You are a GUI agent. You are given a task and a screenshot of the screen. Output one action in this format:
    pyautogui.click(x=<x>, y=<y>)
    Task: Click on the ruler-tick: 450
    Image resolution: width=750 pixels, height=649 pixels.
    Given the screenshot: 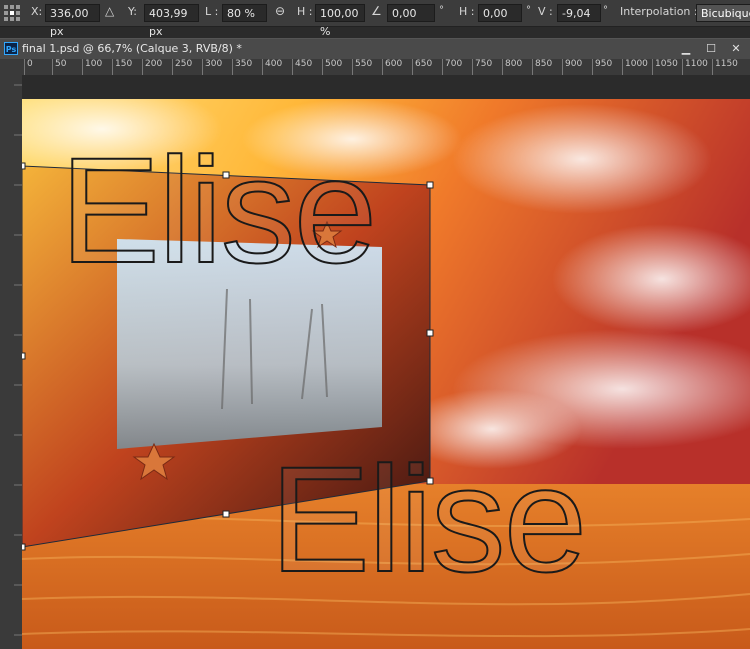 What is the action you would take?
    pyautogui.click(x=302, y=67)
    